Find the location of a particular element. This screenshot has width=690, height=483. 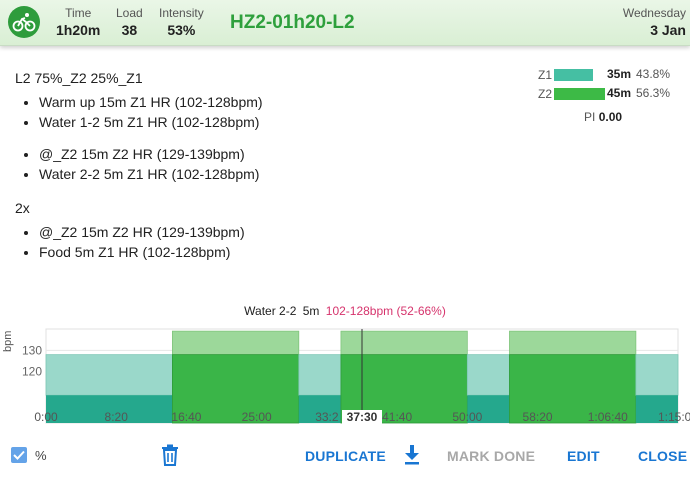

x-tick-label: 1:06:40 is located at coordinates (608, 417).